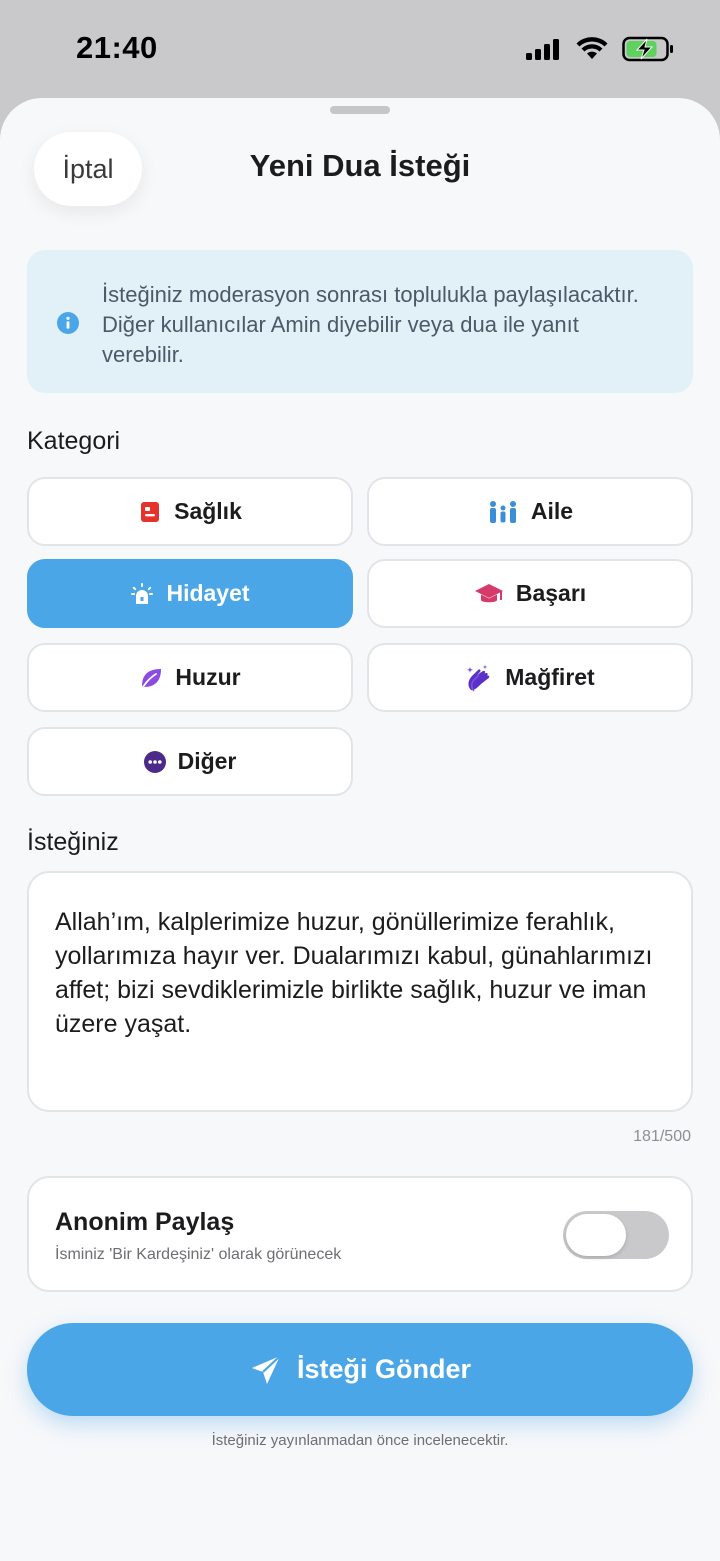 Image resolution: width=720 pixels, height=1561 pixels. I want to click on status-bar: 21:40, so click(360, 50).